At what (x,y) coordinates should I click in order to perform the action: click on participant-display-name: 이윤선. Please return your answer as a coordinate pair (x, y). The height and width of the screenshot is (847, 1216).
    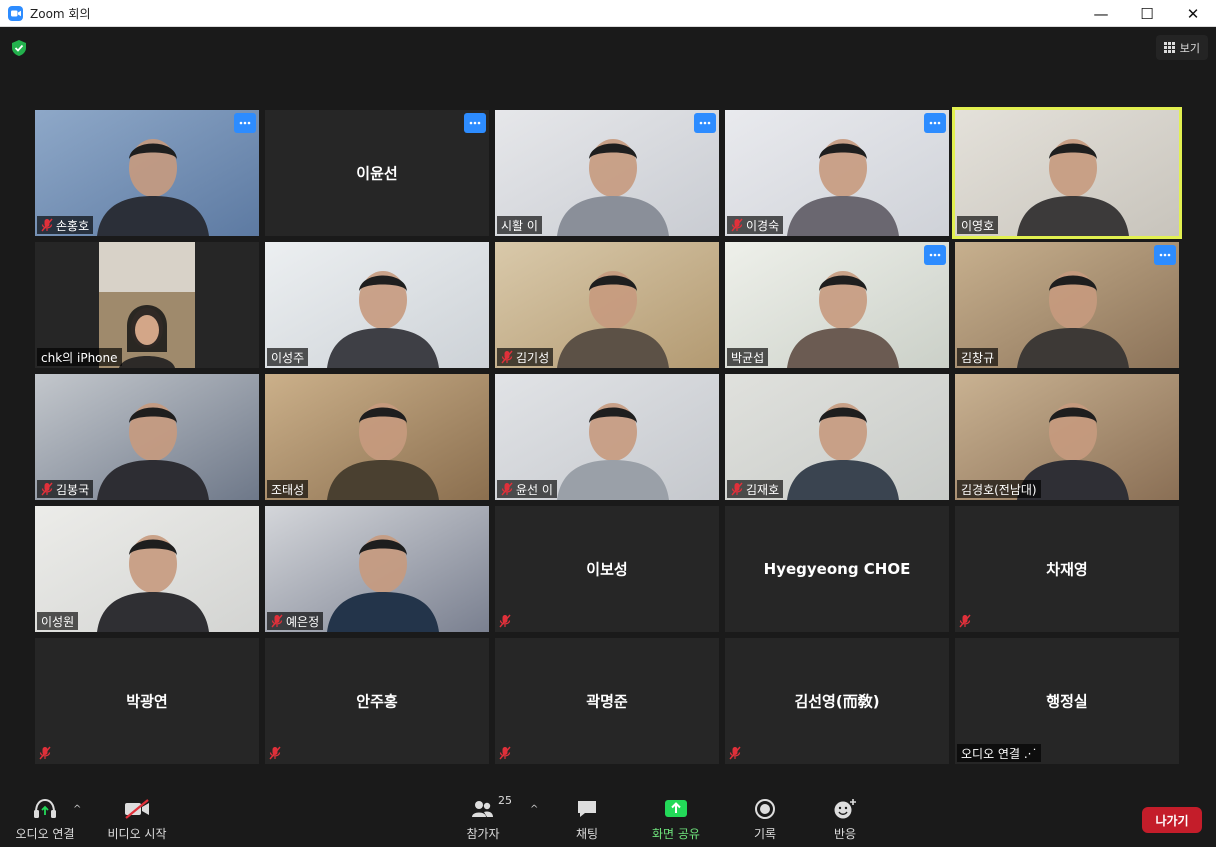
    Looking at the image, I should click on (377, 173).